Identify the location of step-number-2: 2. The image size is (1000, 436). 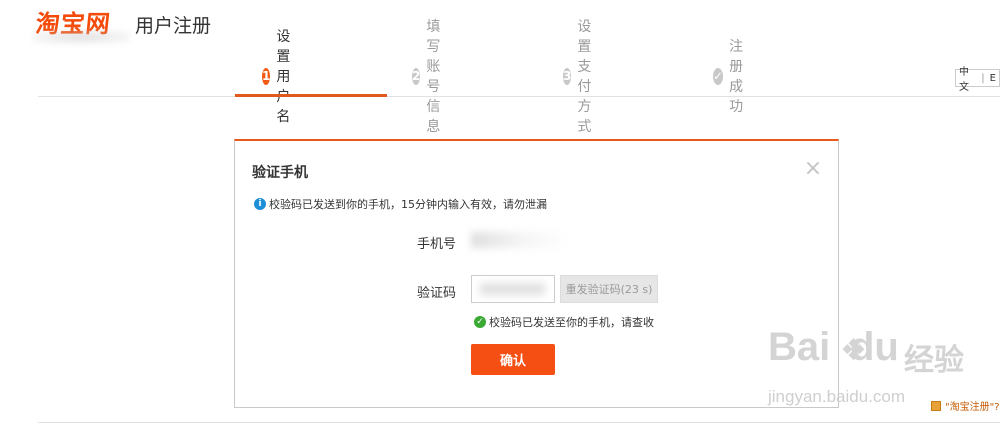
(416, 76).